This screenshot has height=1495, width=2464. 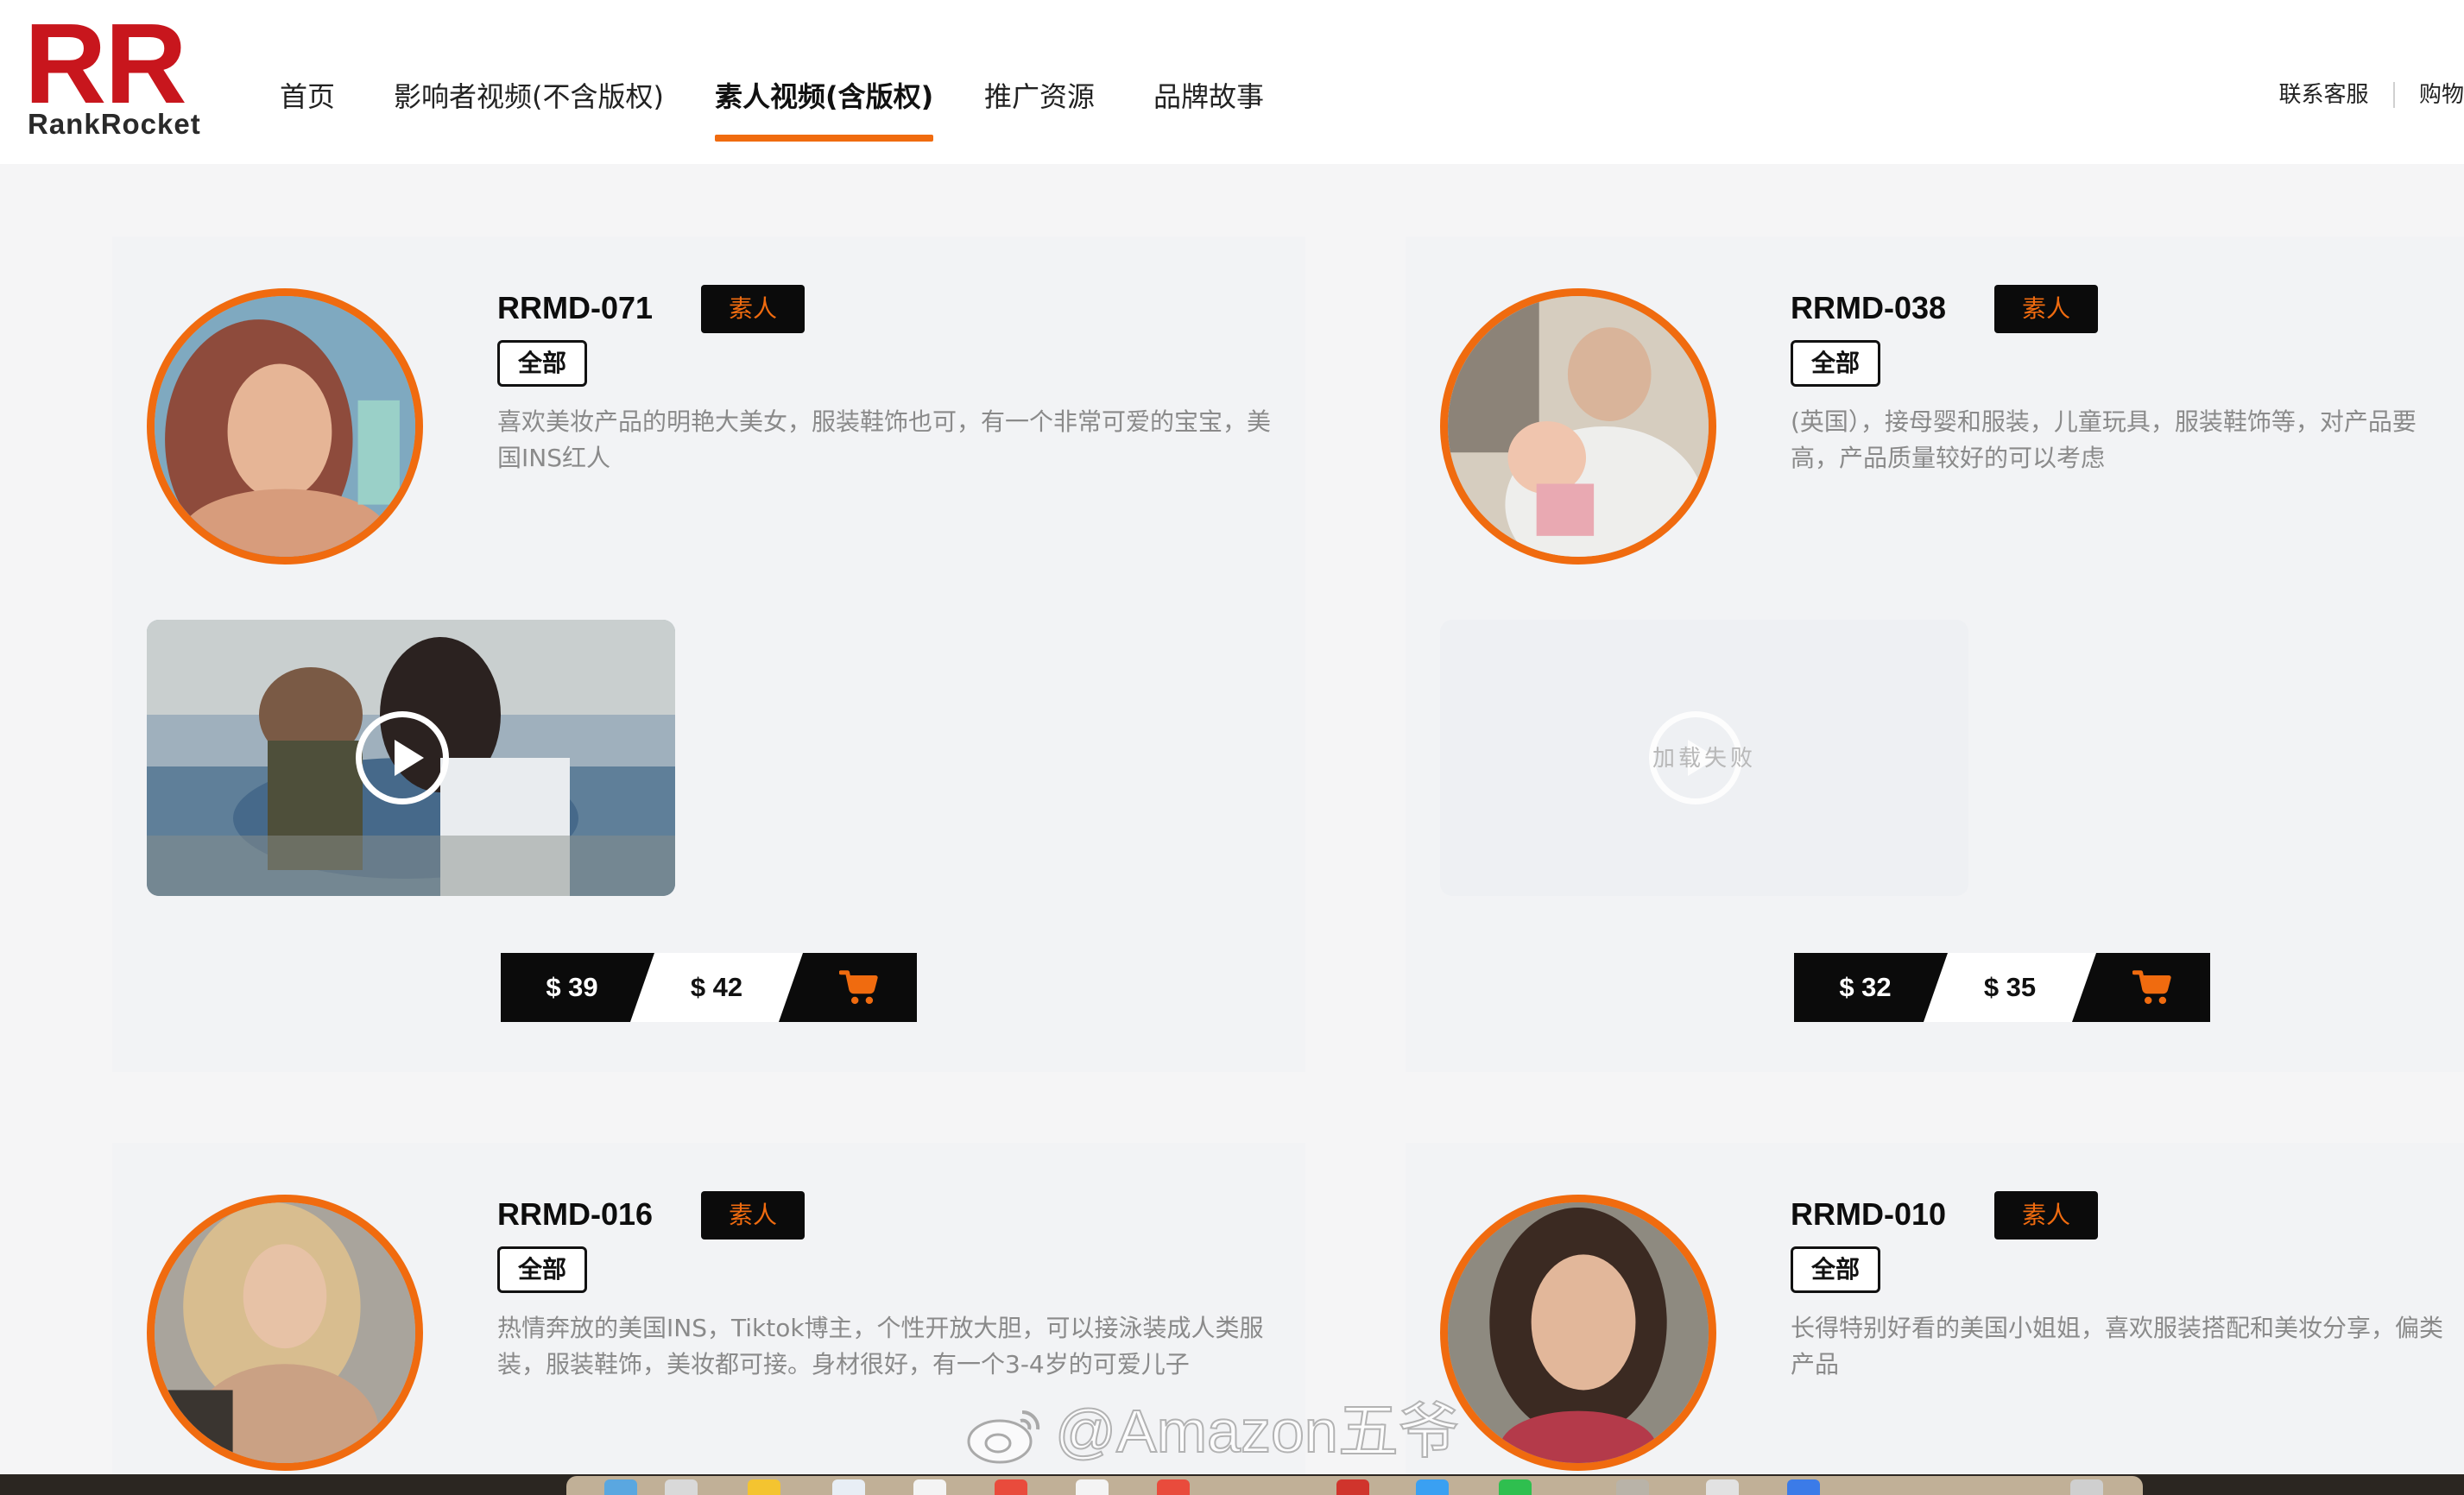 I want to click on influencer-description: 长得特别好看的美国小姐姐，喜欢服装搭配和美妆分享，偏类产品, so click(x=2117, y=1346).